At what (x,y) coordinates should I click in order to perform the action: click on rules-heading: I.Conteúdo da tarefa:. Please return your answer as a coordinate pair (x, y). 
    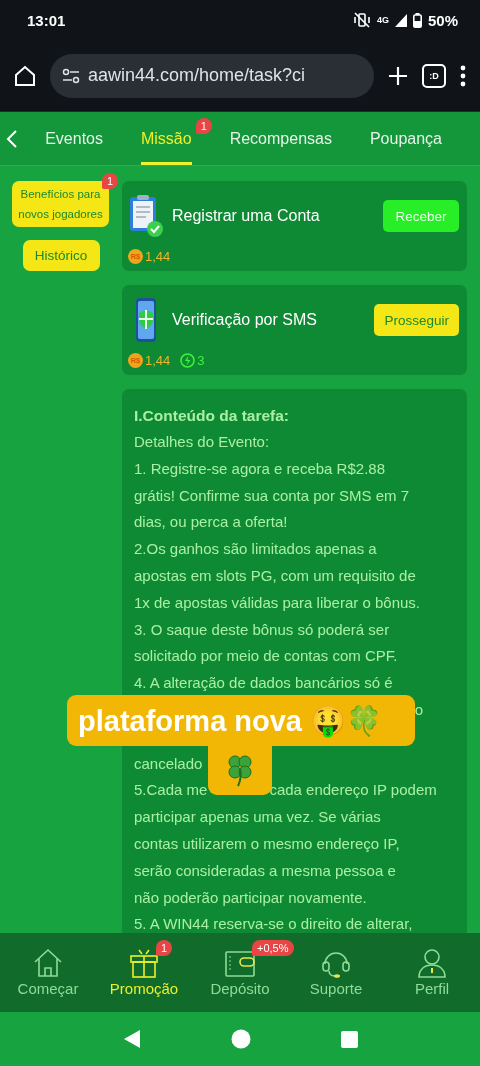
    Looking at the image, I should click on (212, 416).